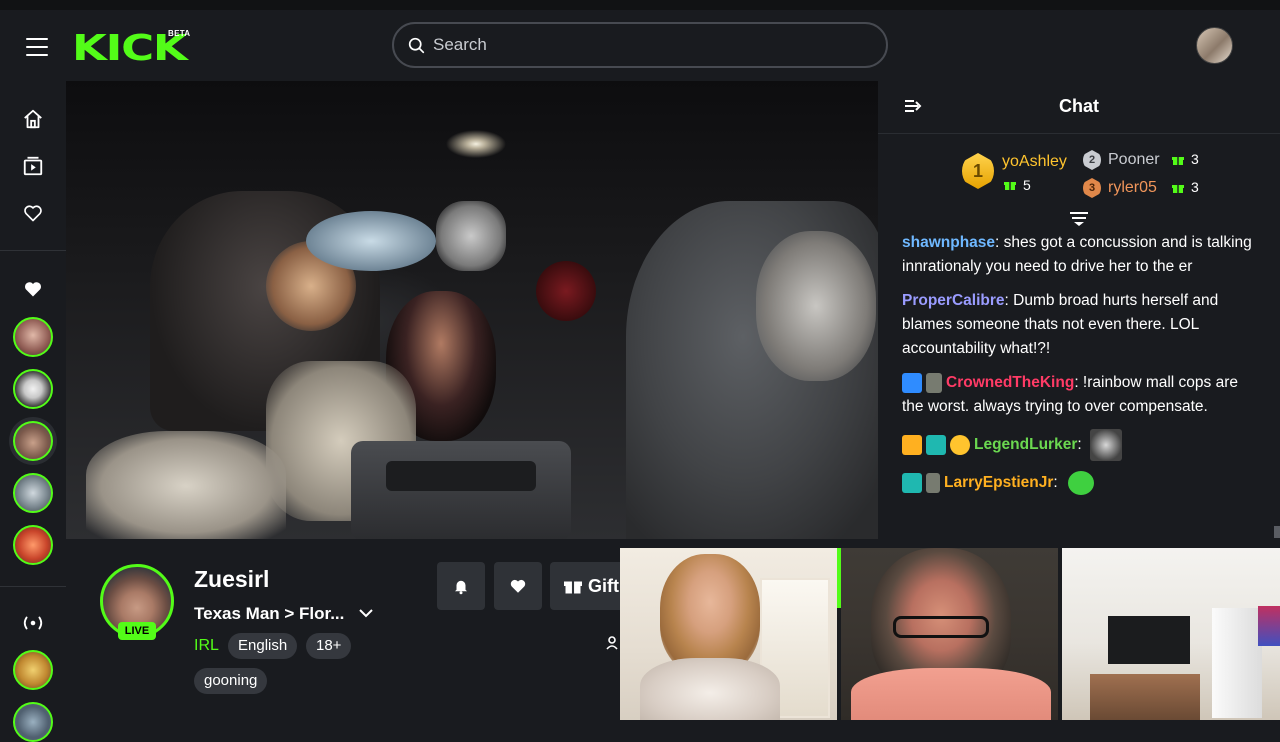 This screenshot has height=742, width=1280. I want to click on gift-subs-button: Gift, so click(590, 586).